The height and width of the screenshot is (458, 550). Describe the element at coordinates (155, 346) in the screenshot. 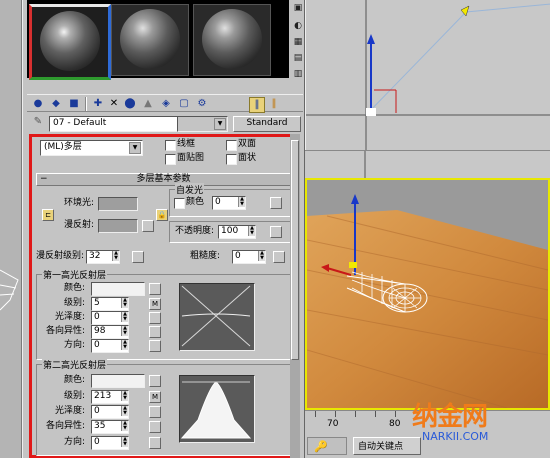

I see `spec1-orientation-map-button` at that location.